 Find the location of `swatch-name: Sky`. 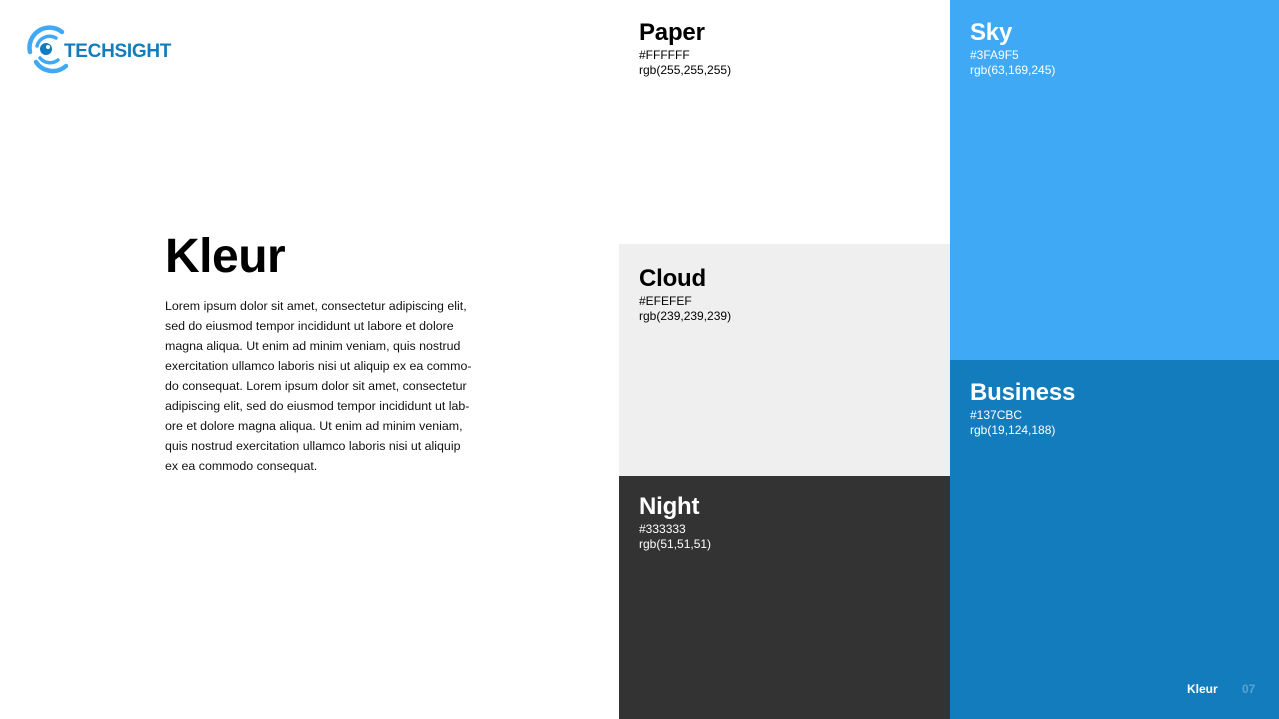

swatch-name: Sky is located at coordinates (991, 32).